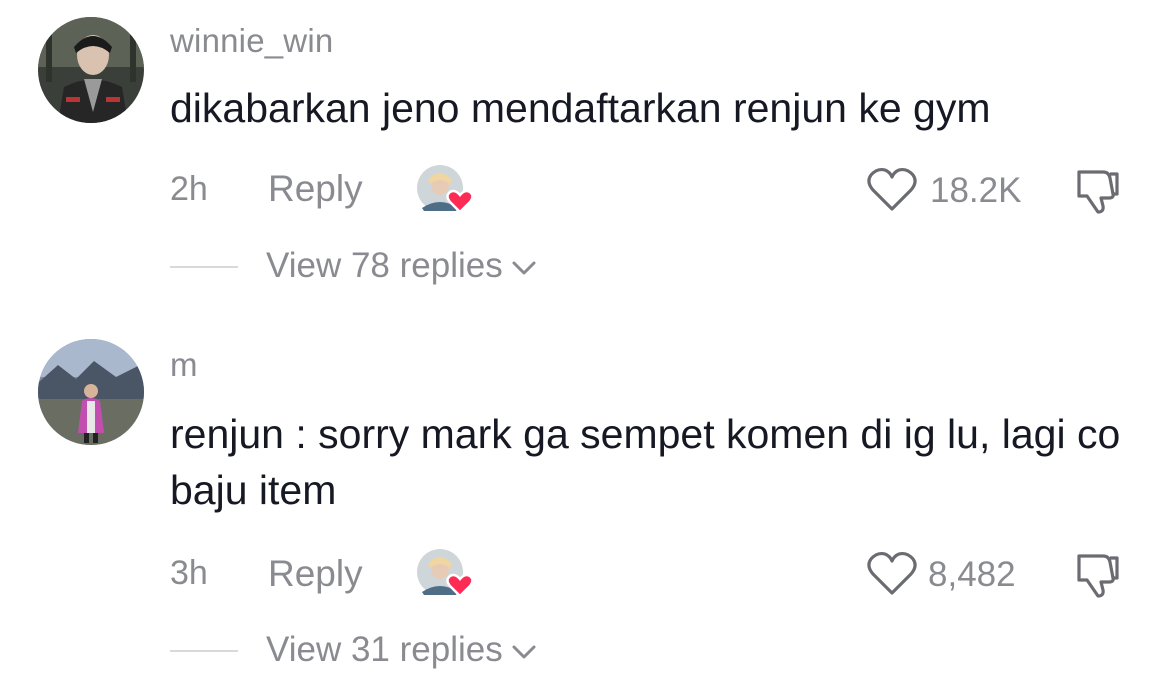 The image size is (1170, 695). What do you see at coordinates (189, 189) in the screenshot?
I see `comment-timestamp: 2h` at bounding box center [189, 189].